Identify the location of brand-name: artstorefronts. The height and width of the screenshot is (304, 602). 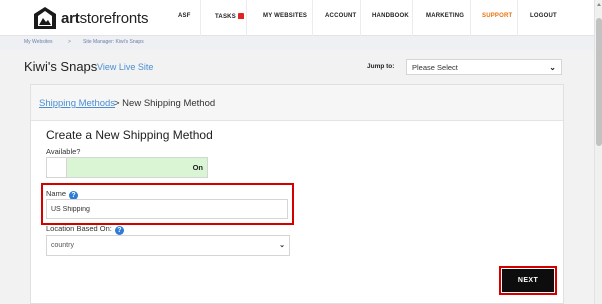
(105, 18).